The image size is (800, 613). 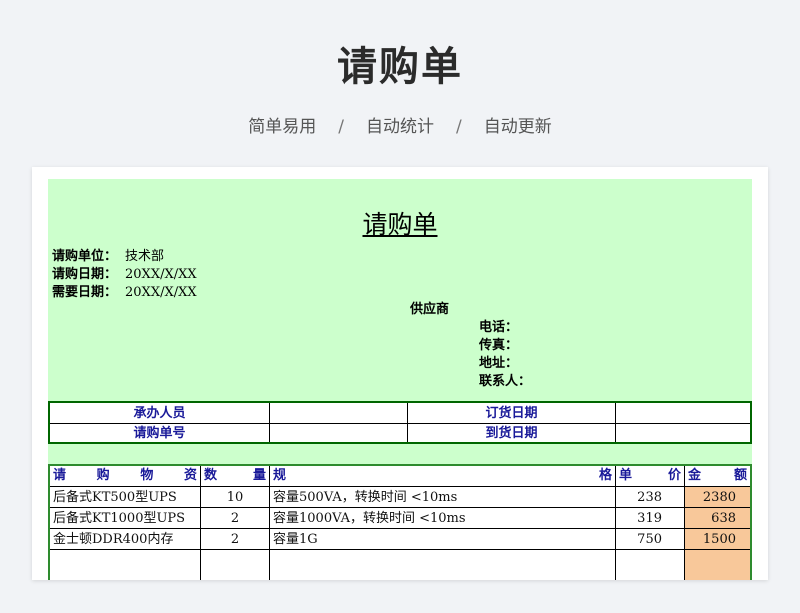 I want to click on feature-tags: 简单易用 / 自动统计 / 自动更新, so click(x=400, y=124).